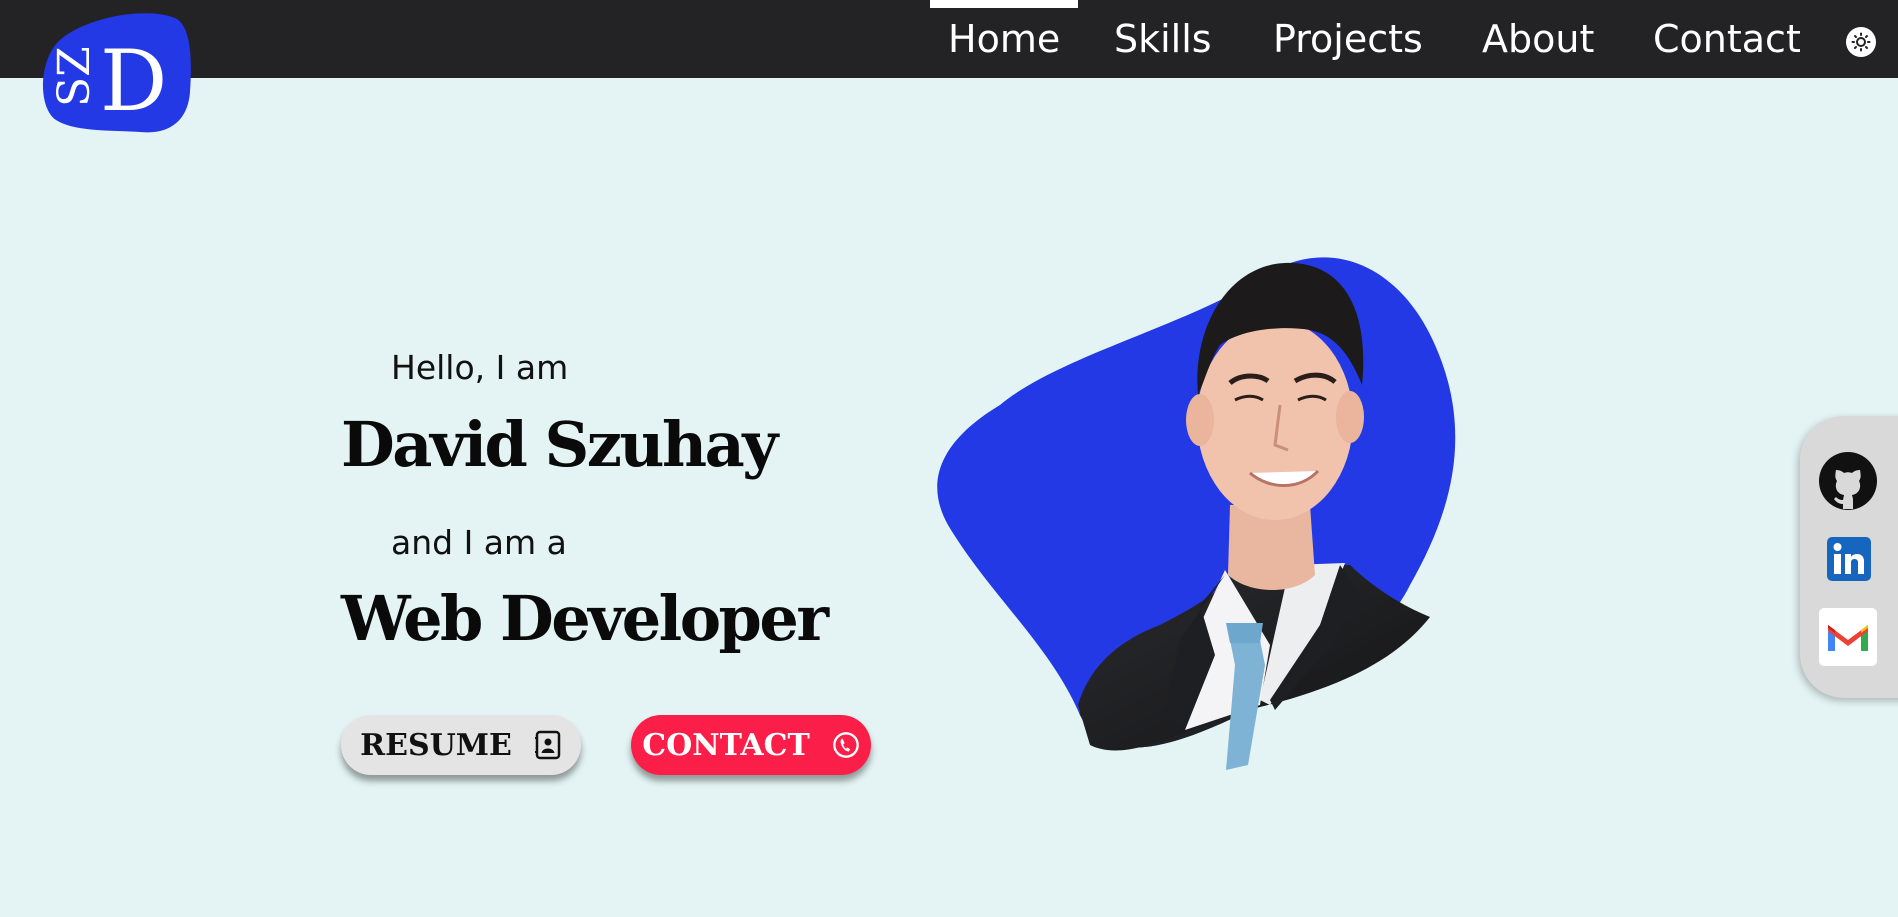 The width and height of the screenshot is (1898, 917). Describe the element at coordinates (547, 745) in the screenshot. I see `contact-card-icon` at that location.